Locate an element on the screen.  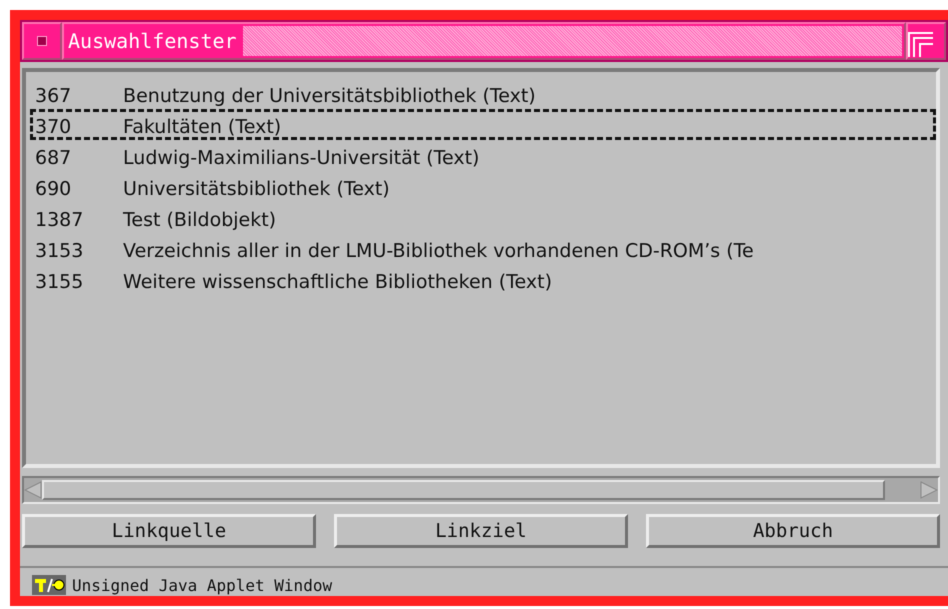
horizontal-scrollbar is located at coordinates (481, 490).